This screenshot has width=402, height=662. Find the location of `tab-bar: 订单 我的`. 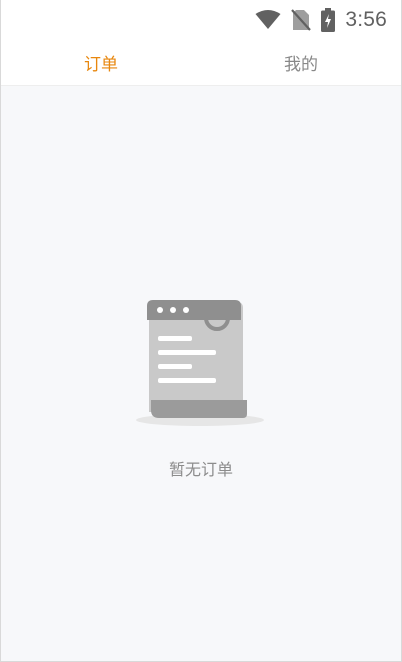

tab-bar: 订单 我的 is located at coordinates (201, 63).